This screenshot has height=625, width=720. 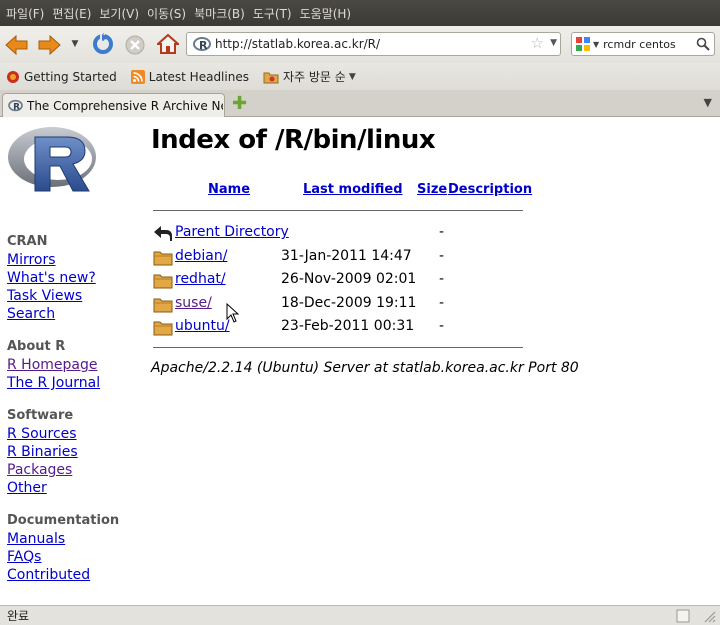 What do you see at coordinates (341, 257) in the screenshot?
I see `table-row: debian/ 31-Jan-2011 14:47 -` at bounding box center [341, 257].